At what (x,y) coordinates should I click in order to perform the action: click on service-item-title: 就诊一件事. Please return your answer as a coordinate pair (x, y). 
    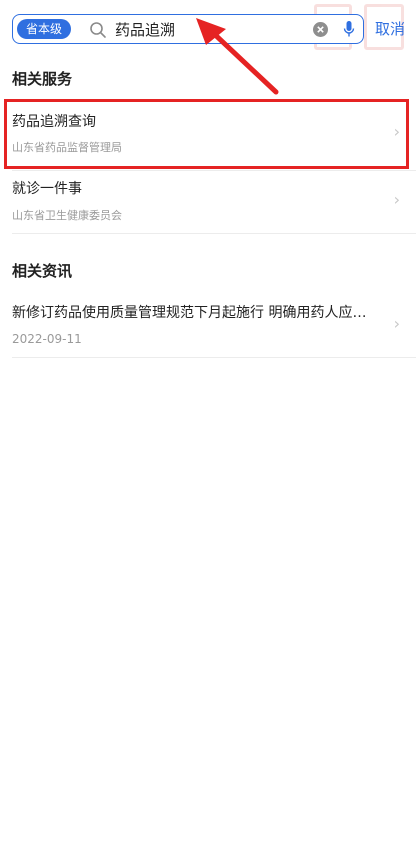
    Looking at the image, I should click on (47, 189).